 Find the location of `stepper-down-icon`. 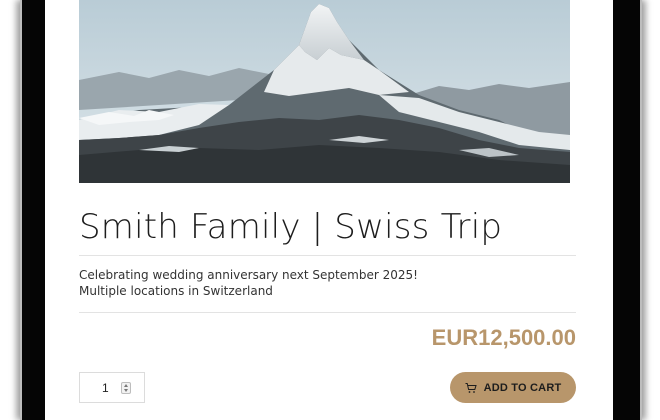

stepper-down-icon is located at coordinates (126, 390).